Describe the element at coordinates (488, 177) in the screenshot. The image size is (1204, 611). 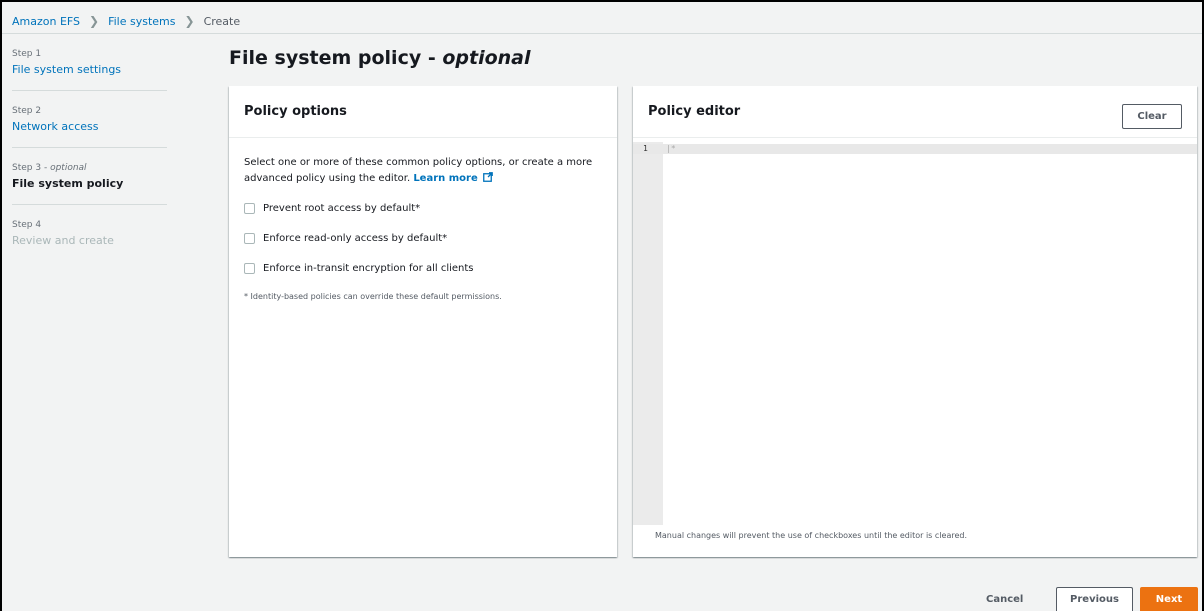
I see `external-link-icon` at that location.